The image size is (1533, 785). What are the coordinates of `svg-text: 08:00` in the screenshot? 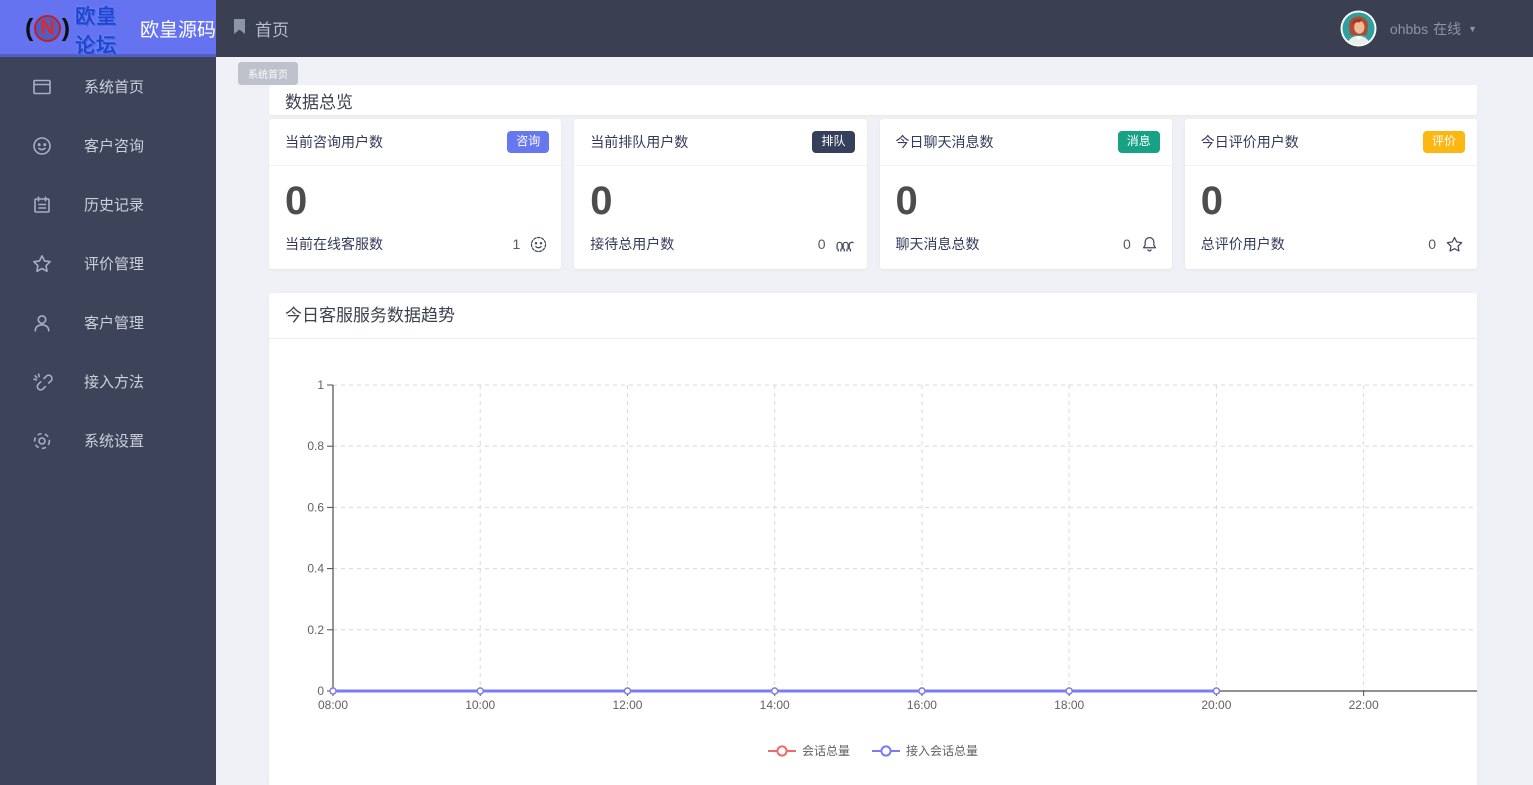 It's located at (333, 705).